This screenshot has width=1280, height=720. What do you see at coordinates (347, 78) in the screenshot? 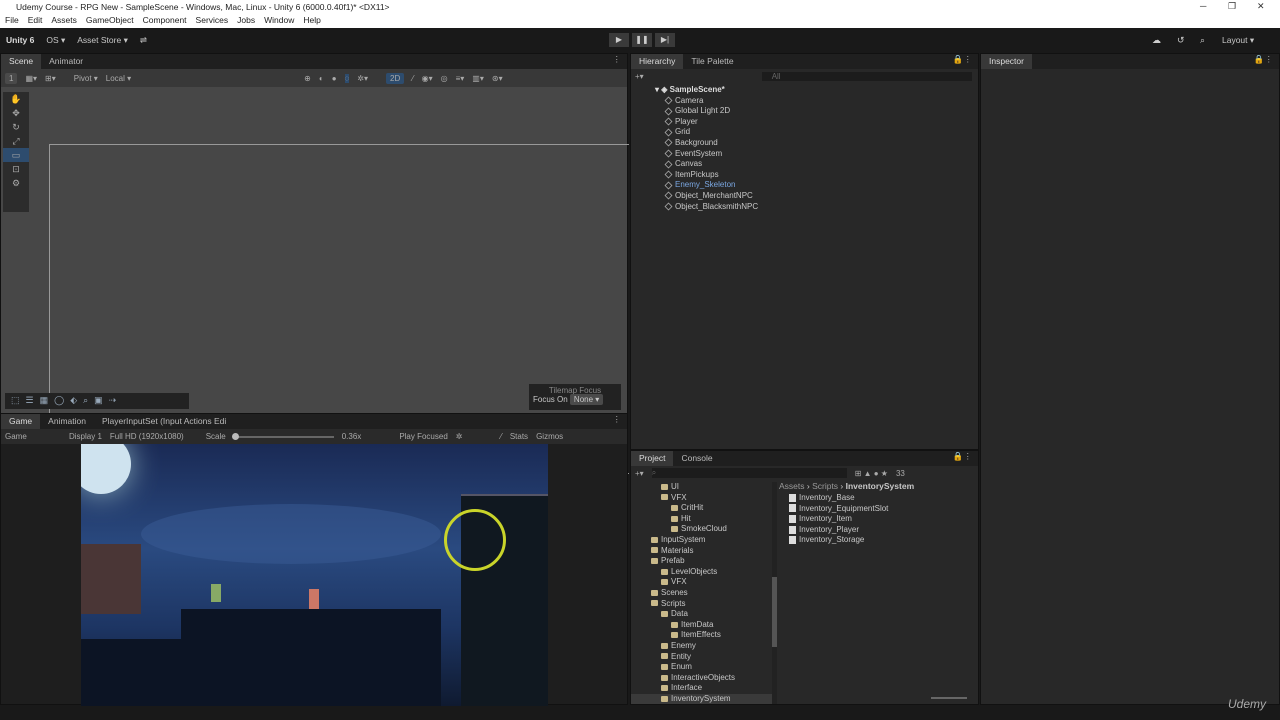
I see `lighting-icon: ◌` at bounding box center [347, 78].